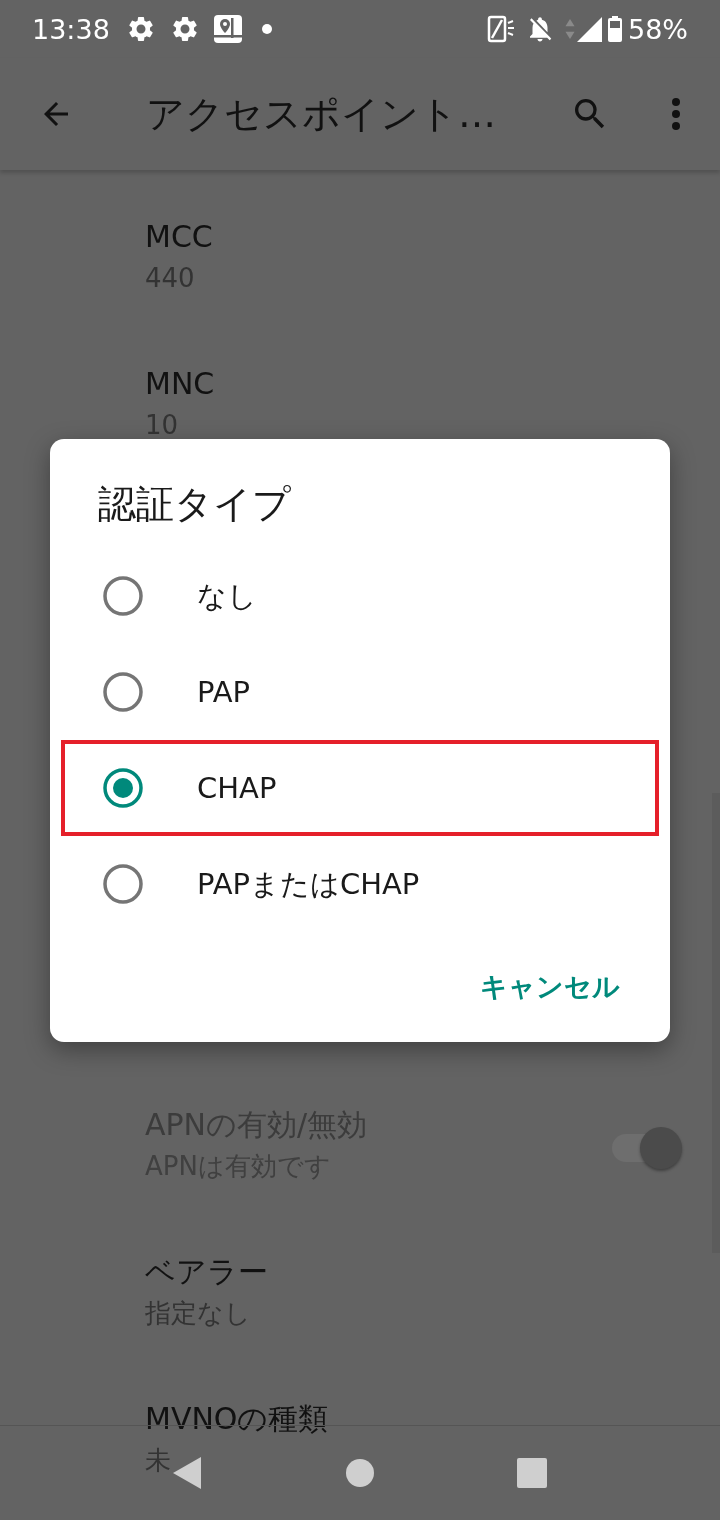 This screenshot has height=1520, width=720. I want to click on dialog-title: 認証タイプ, so click(194, 504).